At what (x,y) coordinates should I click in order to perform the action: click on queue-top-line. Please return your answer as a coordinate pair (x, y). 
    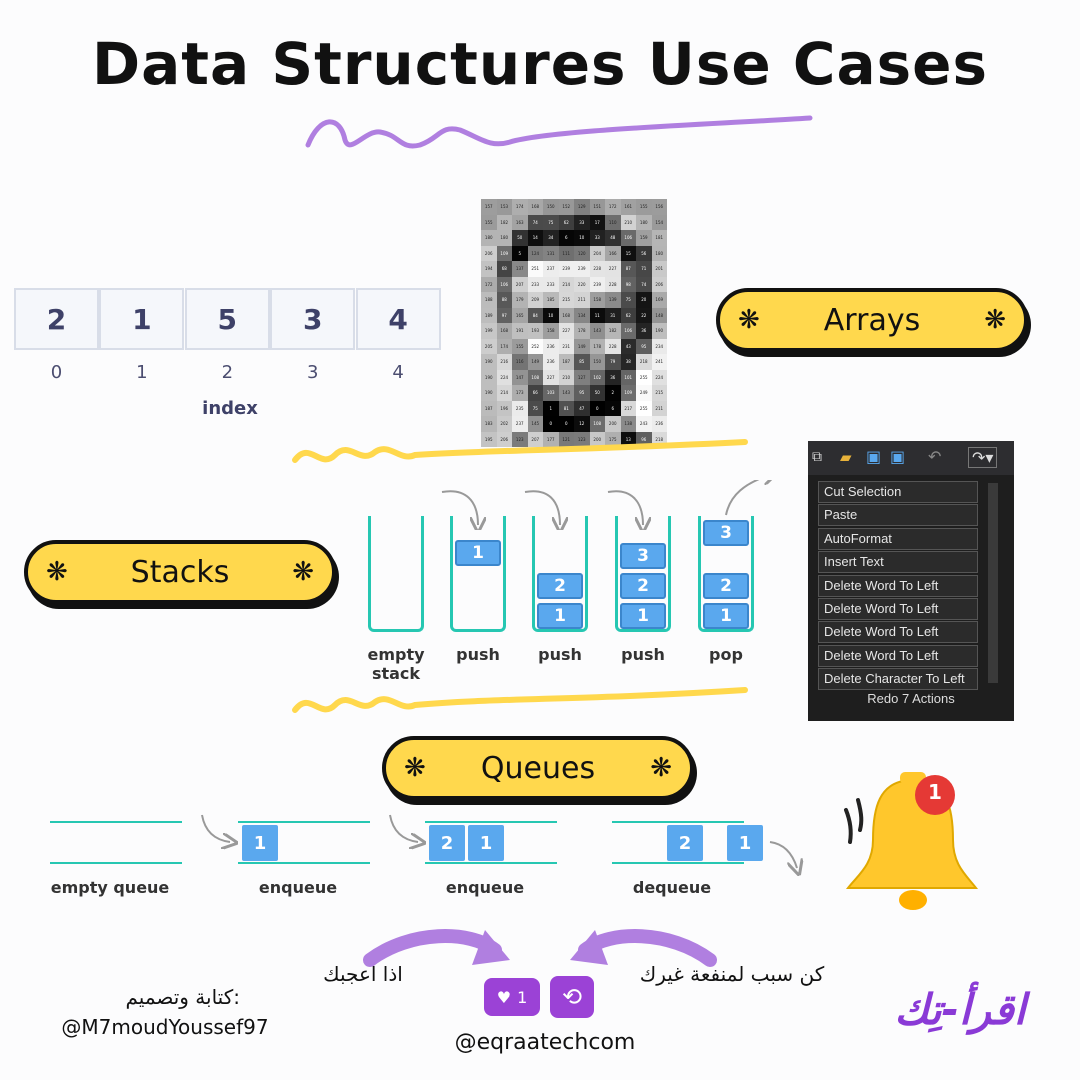
    Looking at the image, I should click on (116, 822).